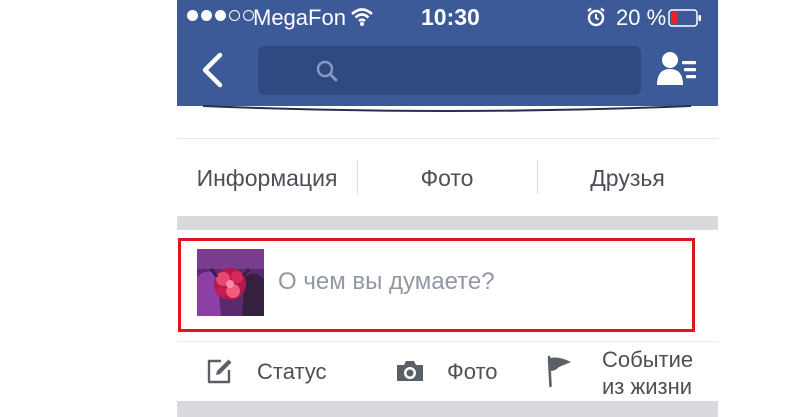 The height and width of the screenshot is (417, 800). Describe the element at coordinates (684, 18) in the screenshot. I see `battery-icon` at that location.